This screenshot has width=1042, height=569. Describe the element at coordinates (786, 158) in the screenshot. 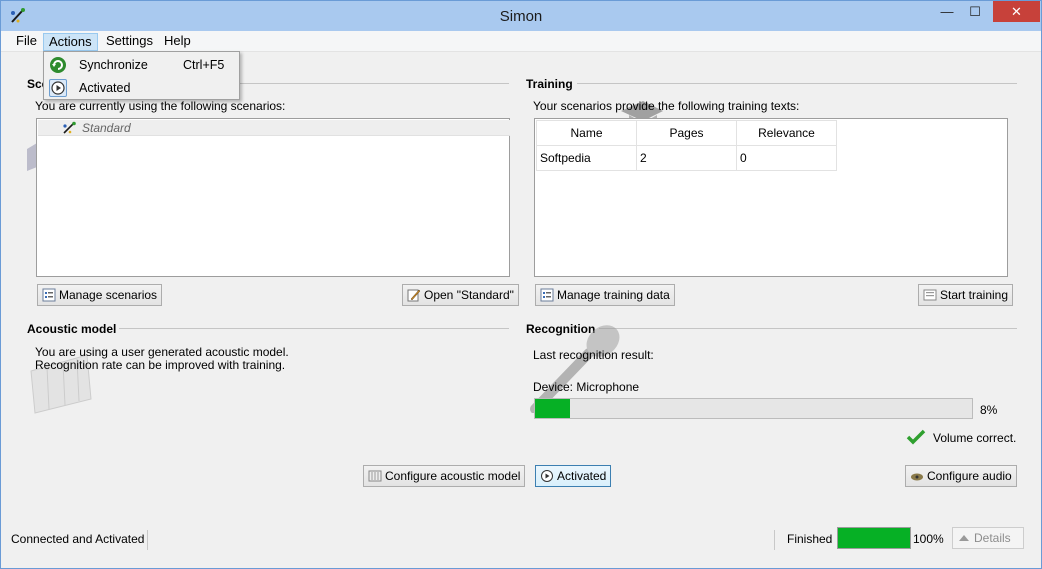

I see `cell-relevance: 0` at that location.